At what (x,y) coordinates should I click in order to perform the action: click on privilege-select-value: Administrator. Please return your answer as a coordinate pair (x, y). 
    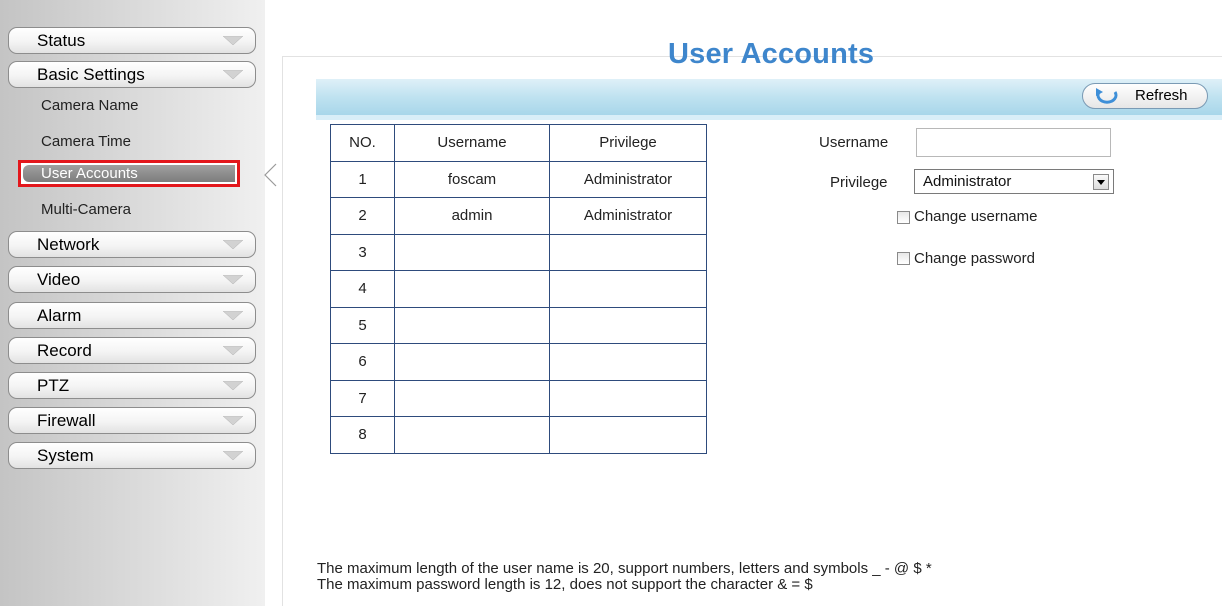
    Looking at the image, I should click on (967, 181).